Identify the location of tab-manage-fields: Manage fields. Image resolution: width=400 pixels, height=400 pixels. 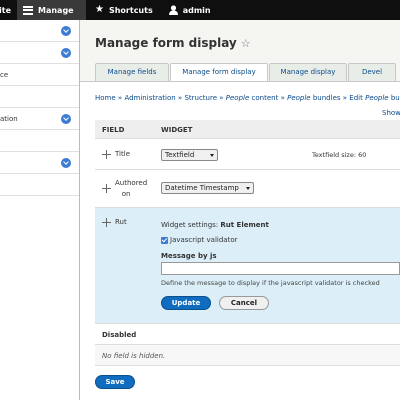
(132, 72).